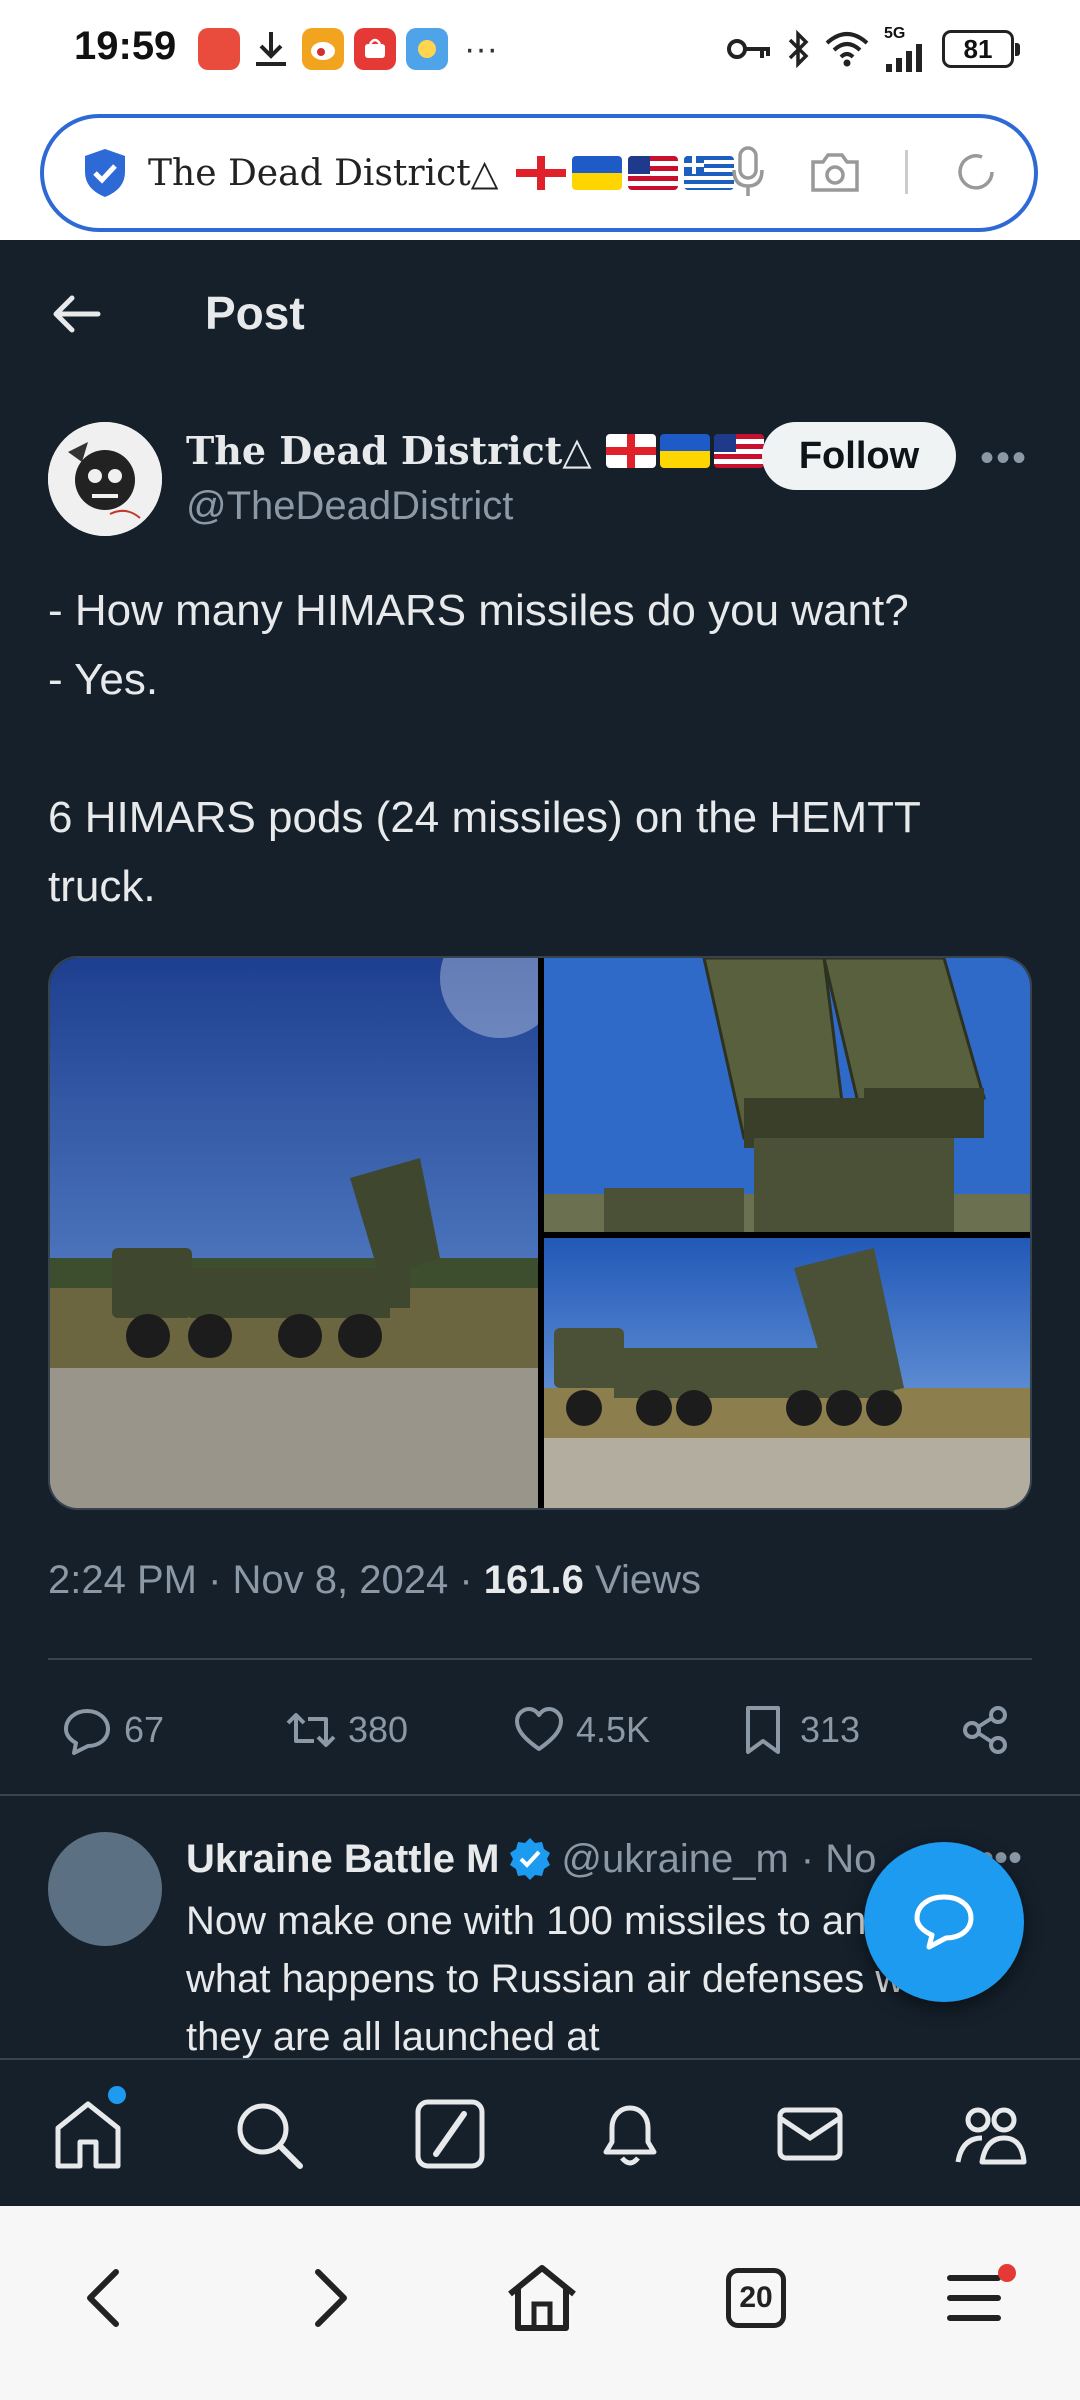  I want to click on views-label: Views, so click(648, 1580).